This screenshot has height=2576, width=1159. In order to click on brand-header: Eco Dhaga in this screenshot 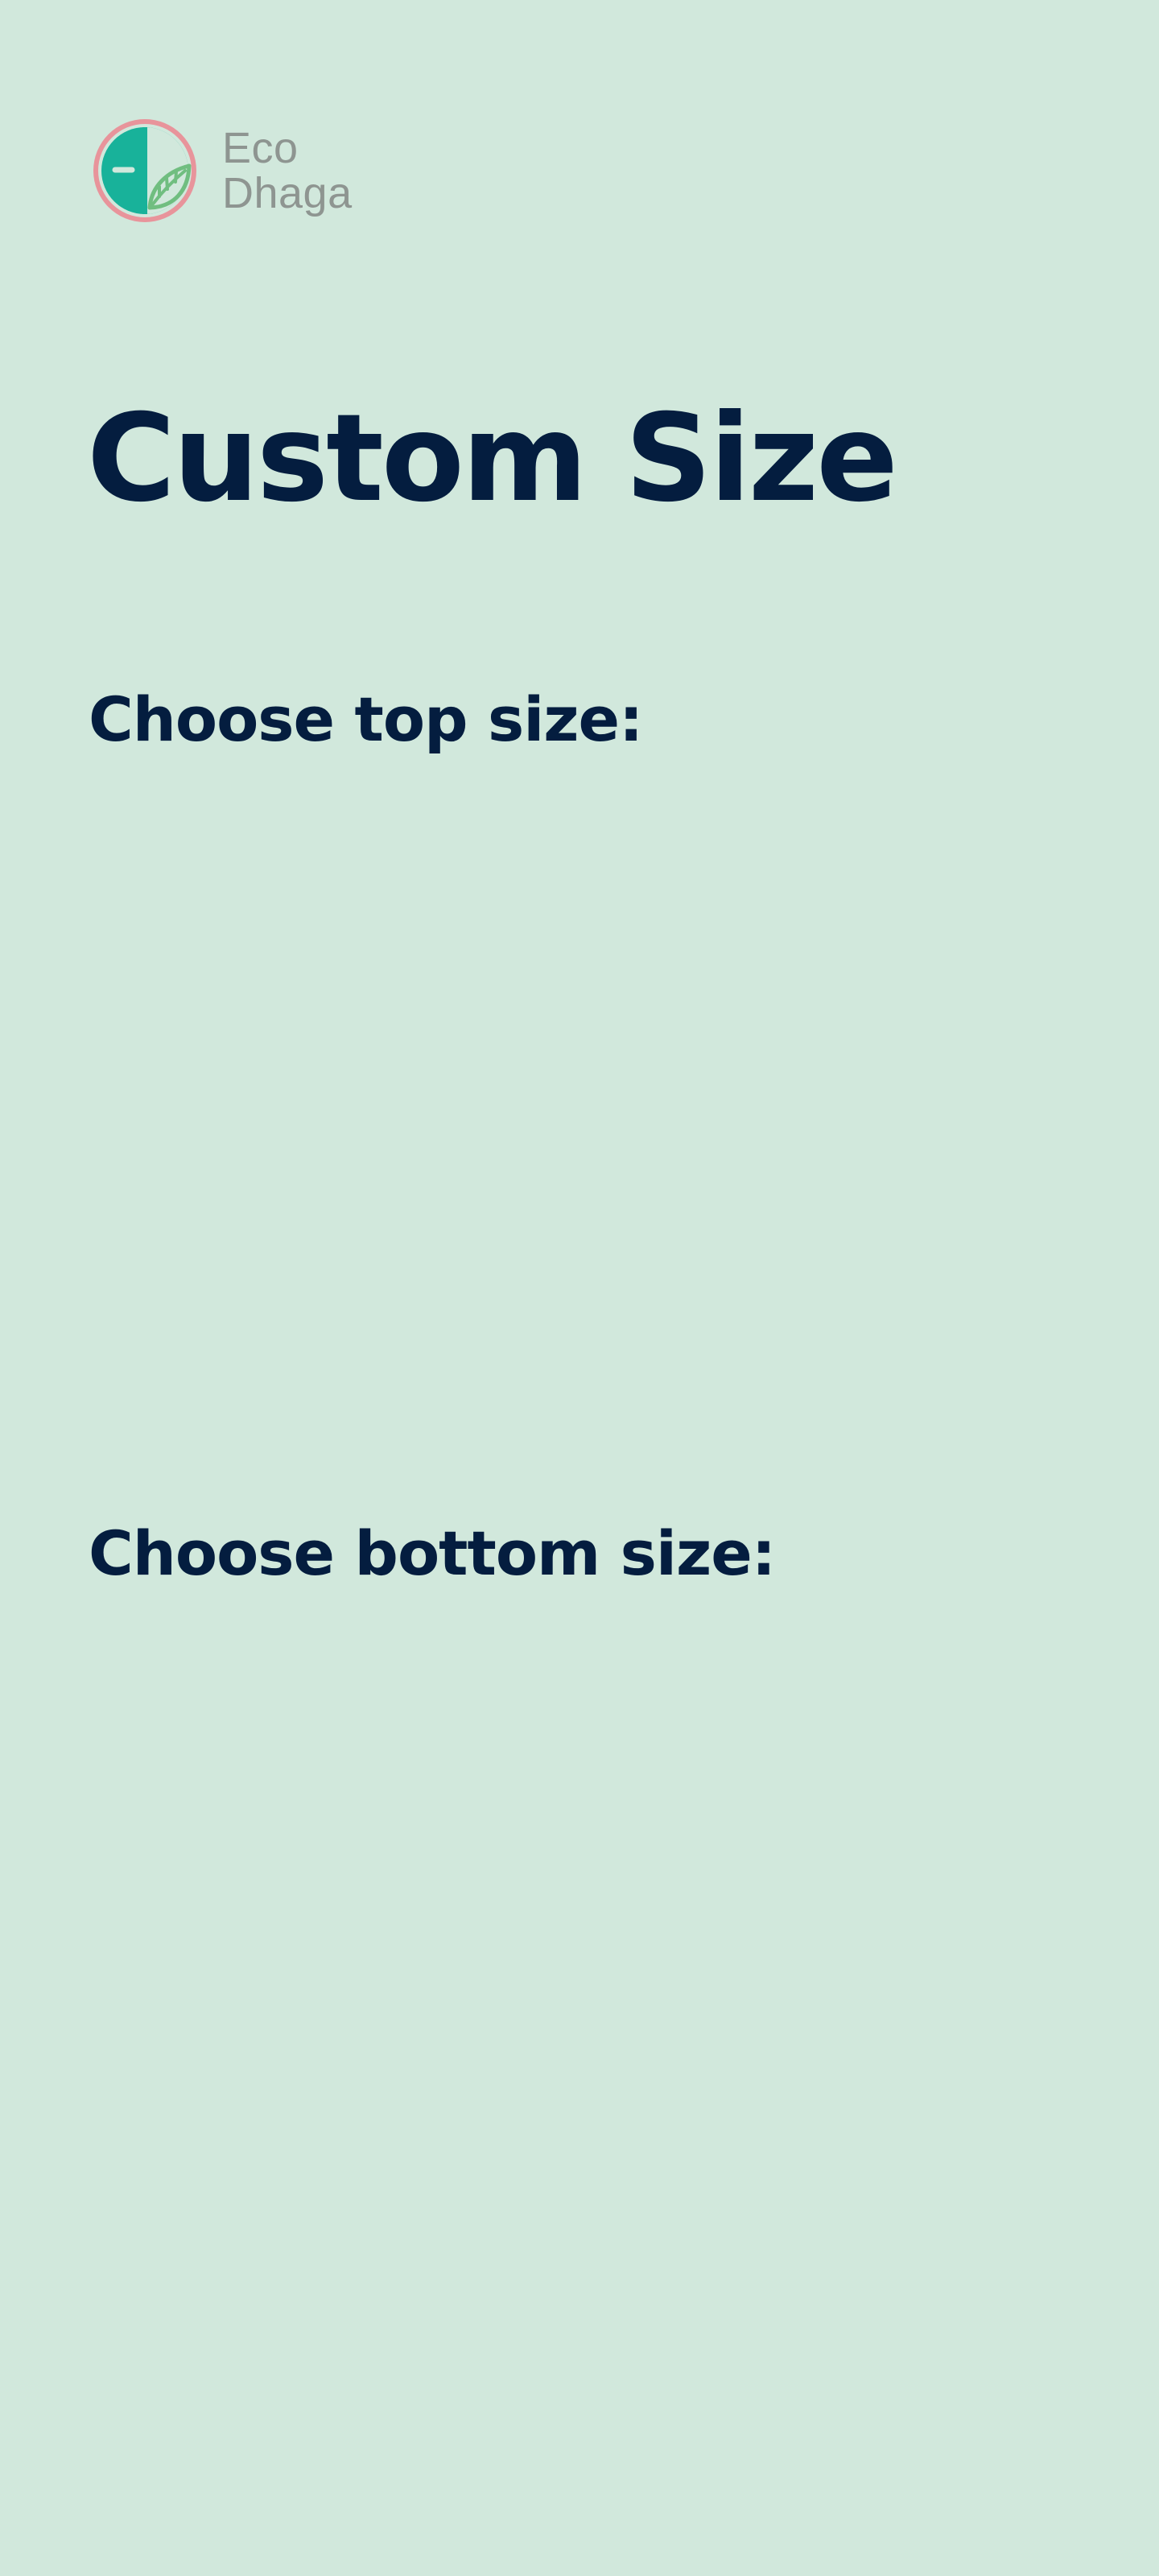, I will do `click(221, 170)`.